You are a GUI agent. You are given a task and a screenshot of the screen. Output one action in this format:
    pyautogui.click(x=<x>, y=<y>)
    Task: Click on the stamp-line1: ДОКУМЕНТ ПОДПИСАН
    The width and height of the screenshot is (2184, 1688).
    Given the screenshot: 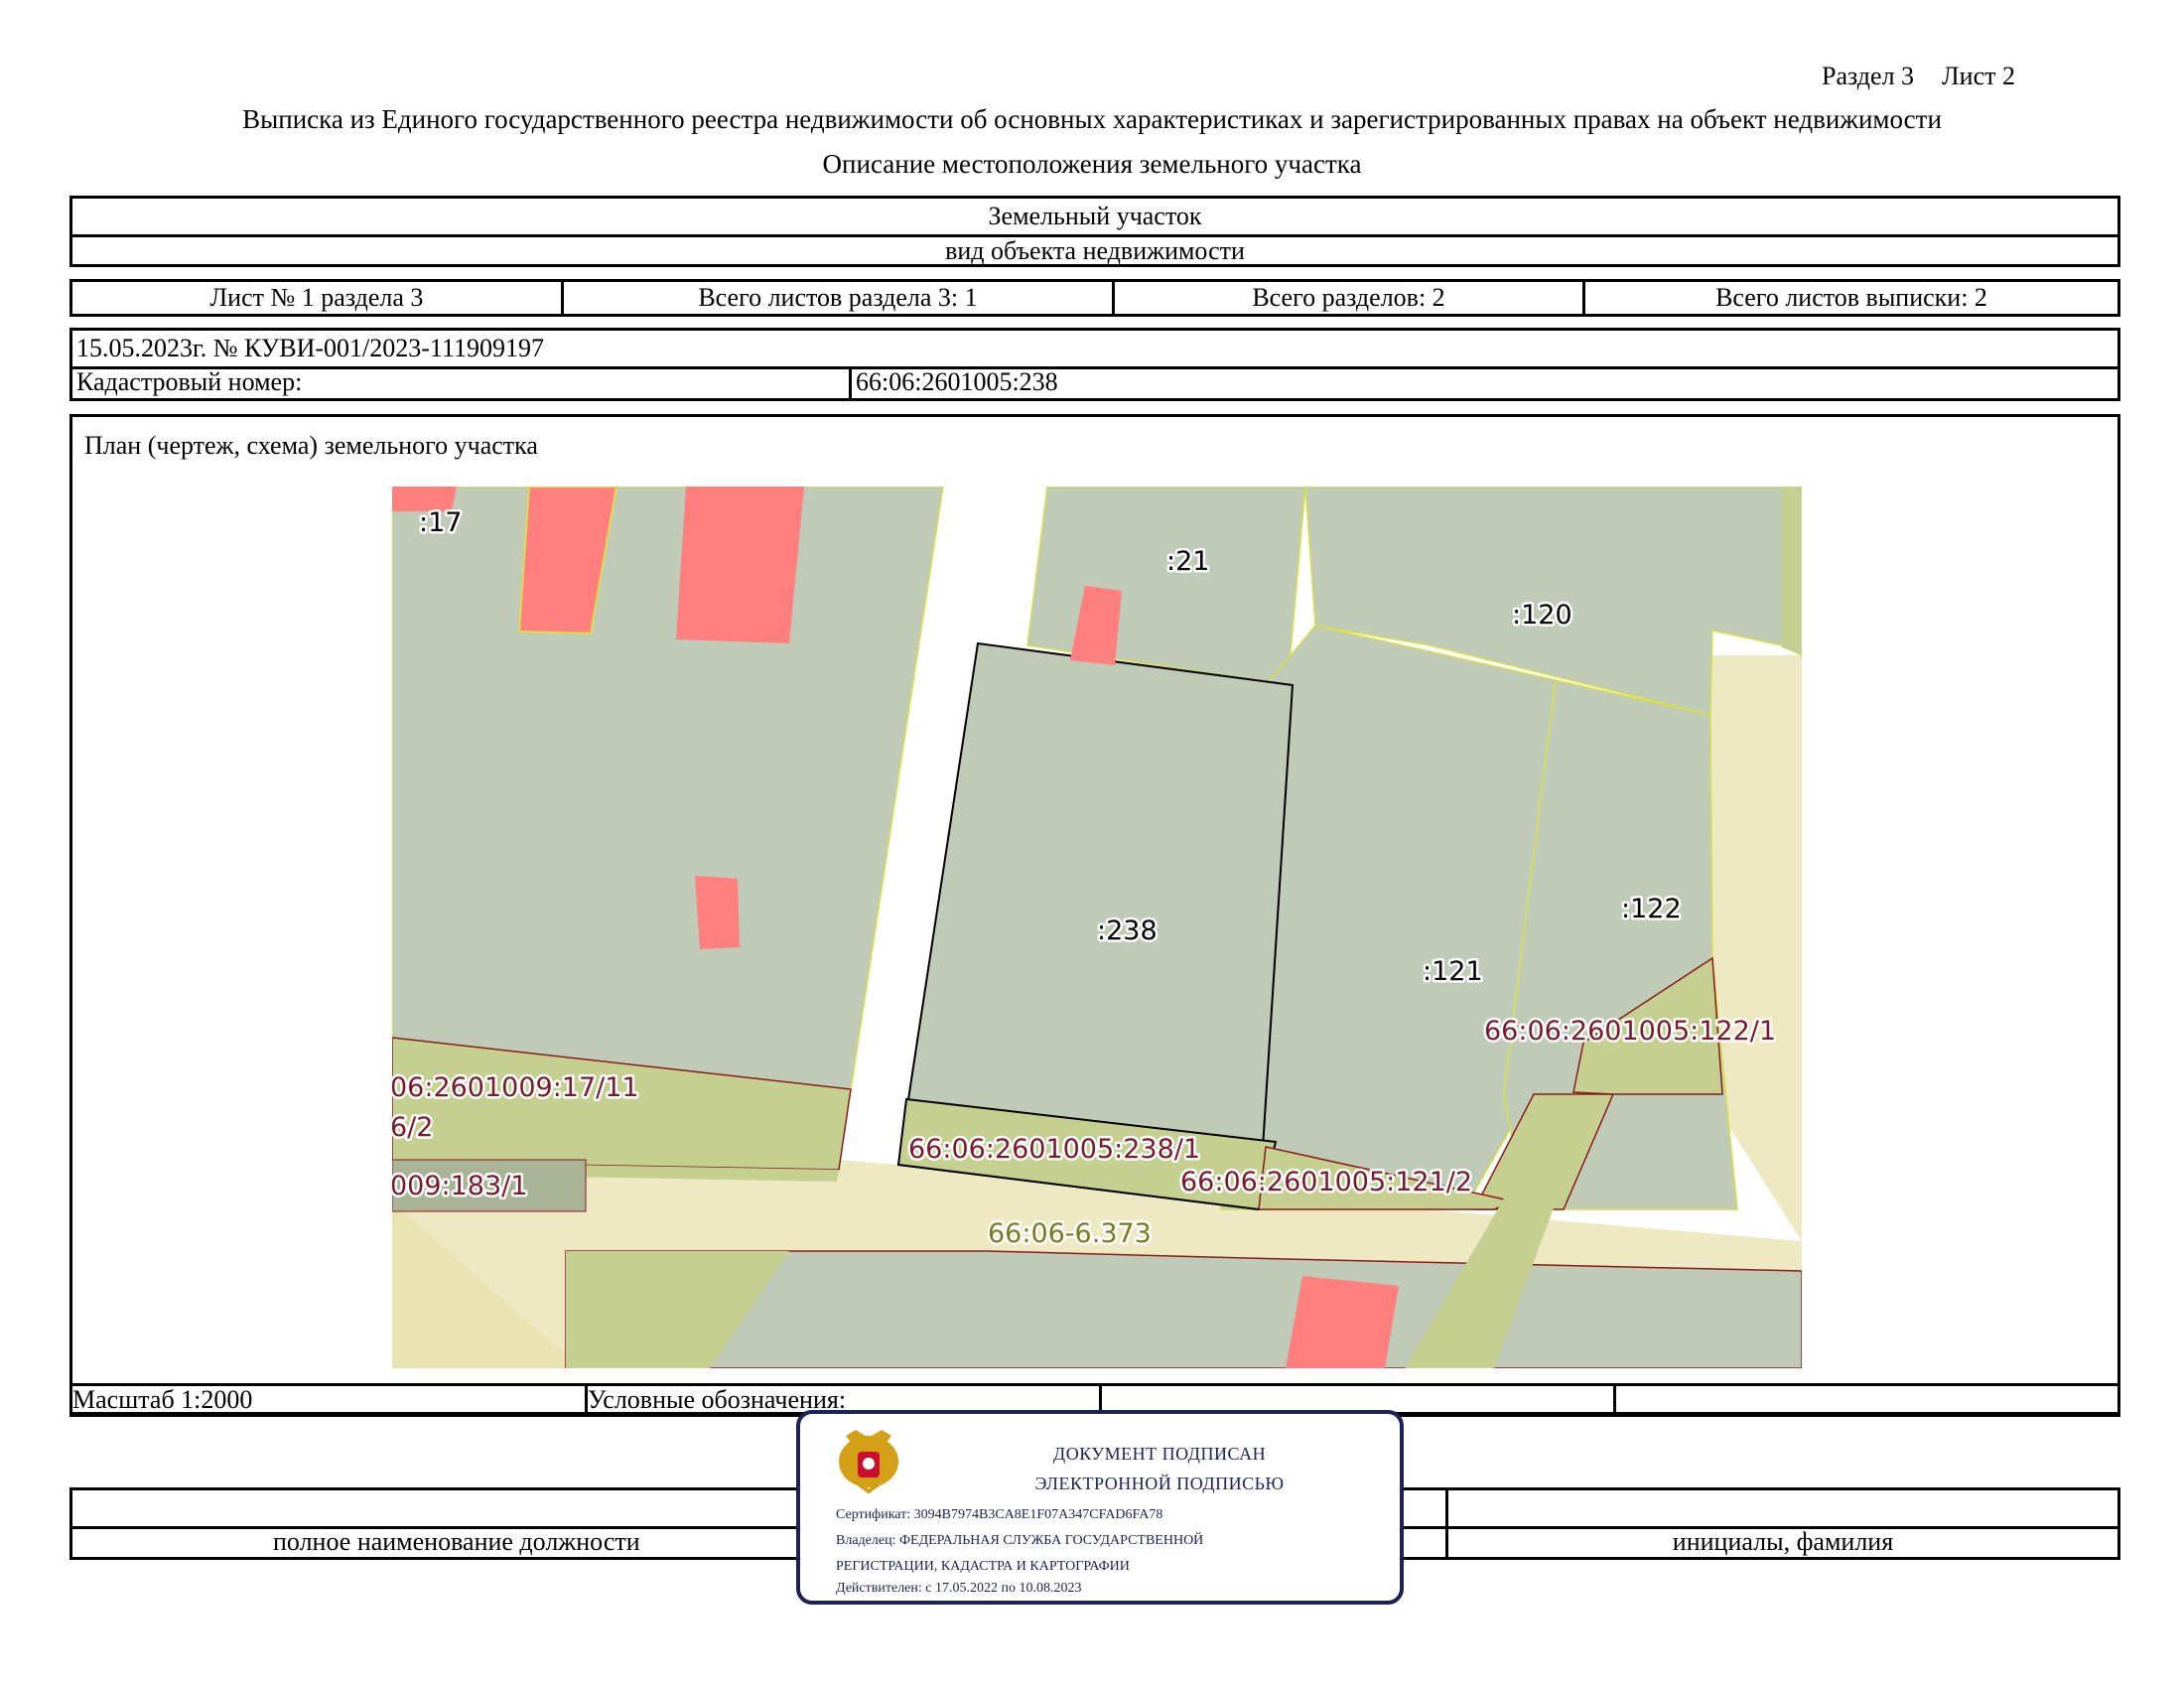 What is the action you would take?
    pyautogui.click(x=1159, y=1454)
    